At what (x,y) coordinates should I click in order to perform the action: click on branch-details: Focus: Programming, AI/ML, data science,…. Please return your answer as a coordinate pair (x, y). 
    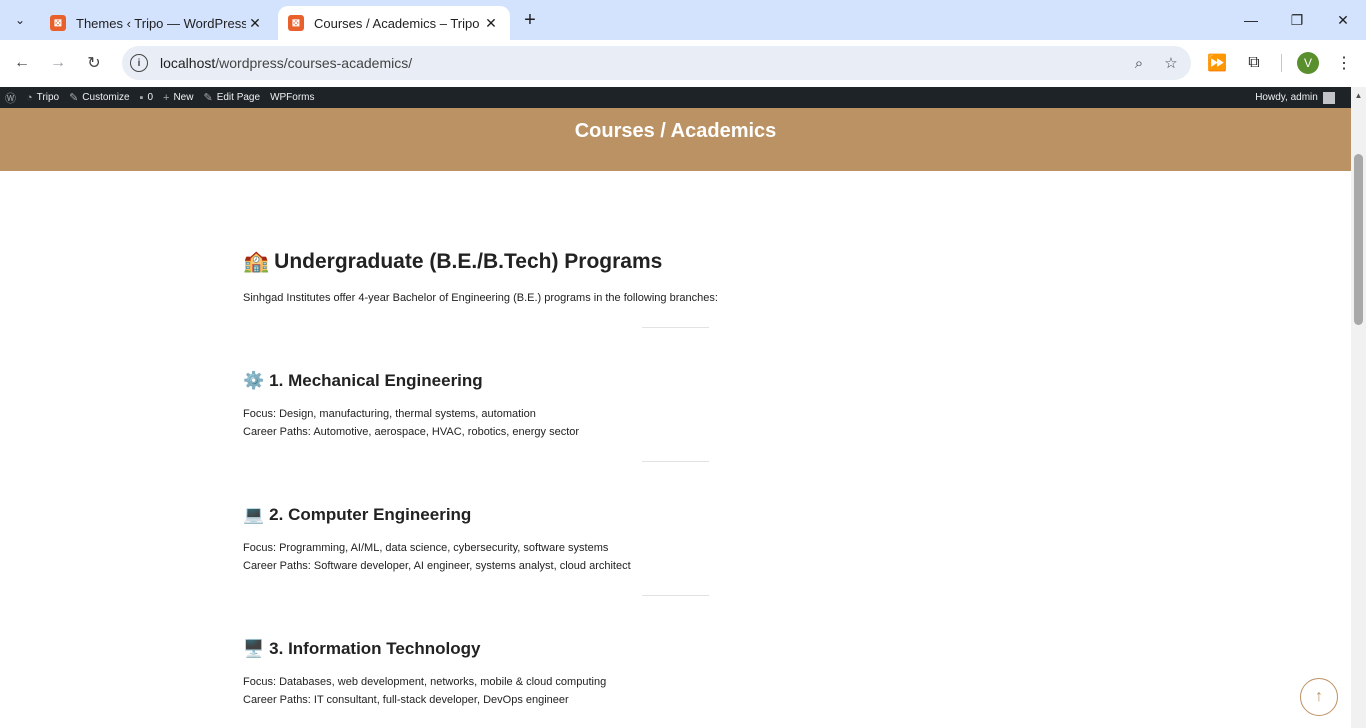
    Looking at the image, I should click on (437, 557).